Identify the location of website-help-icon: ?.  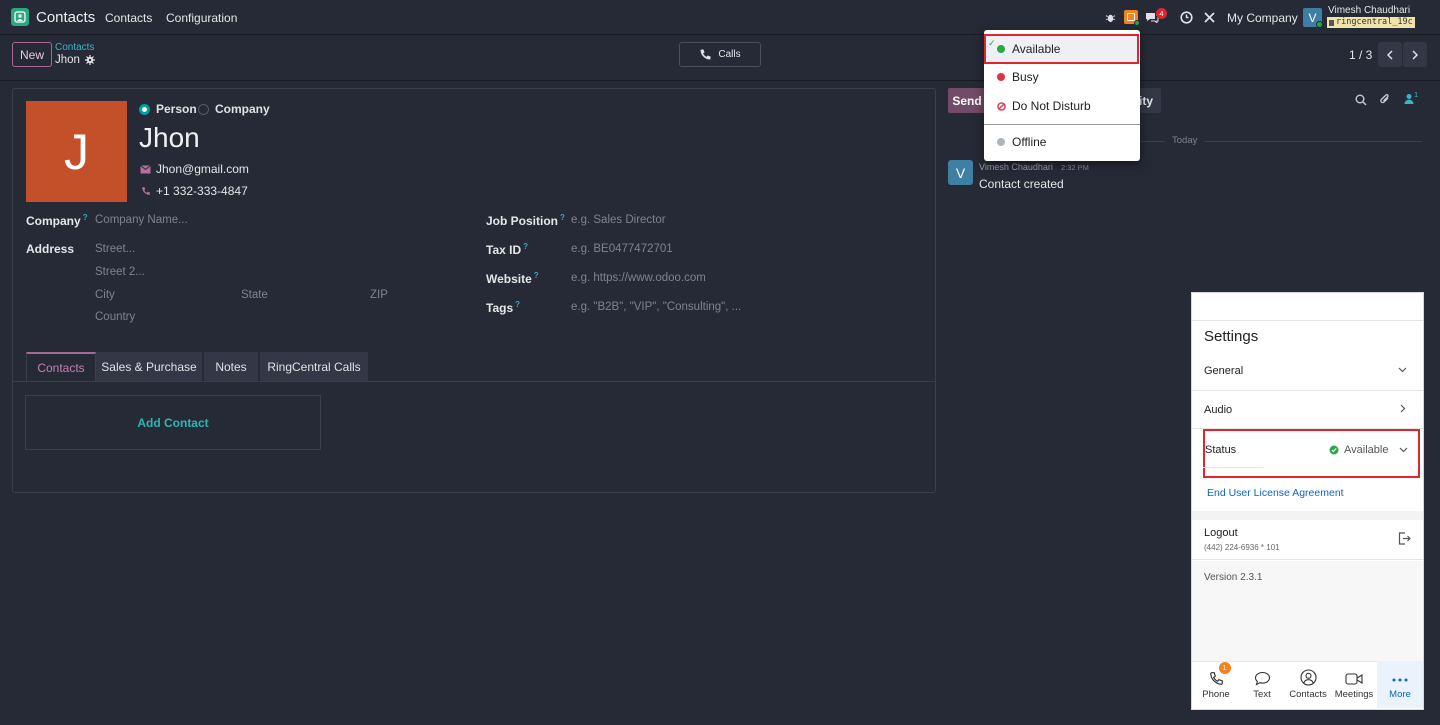
(536, 275).